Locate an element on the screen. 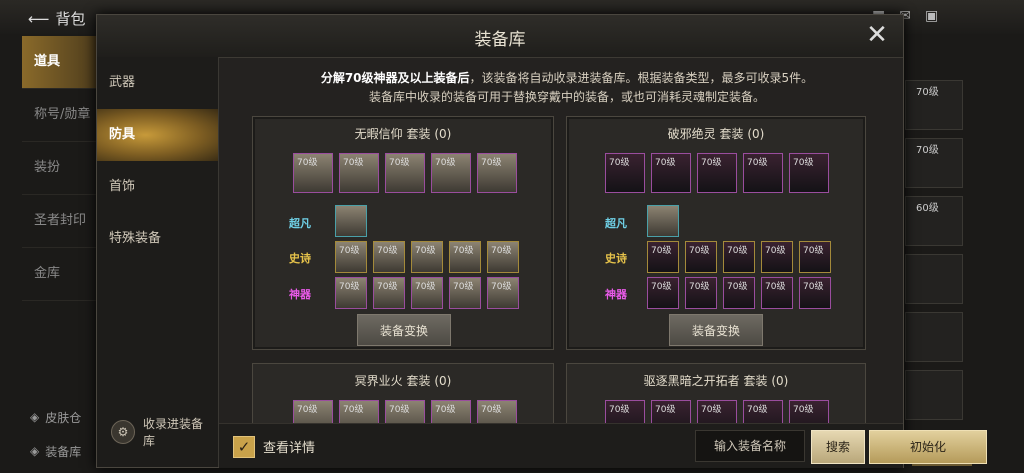 The height and width of the screenshot is (473, 1024). set-title: 破邪绝灵 套装 (0) is located at coordinates (716, 133).